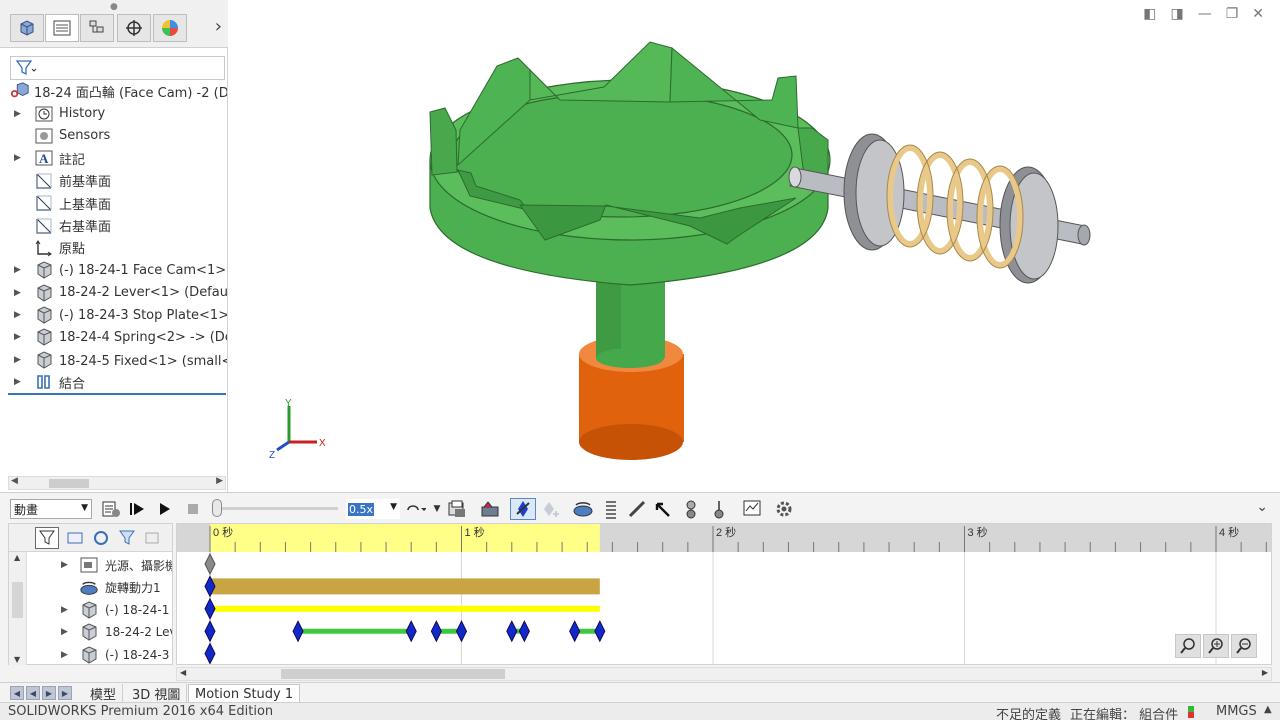 This screenshot has height=720, width=1280. Describe the element at coordinates (113, 360) in the screenshot. I see `tree-item: ▶ 18-24-5 Fixed<1> (small<顯` at that location.